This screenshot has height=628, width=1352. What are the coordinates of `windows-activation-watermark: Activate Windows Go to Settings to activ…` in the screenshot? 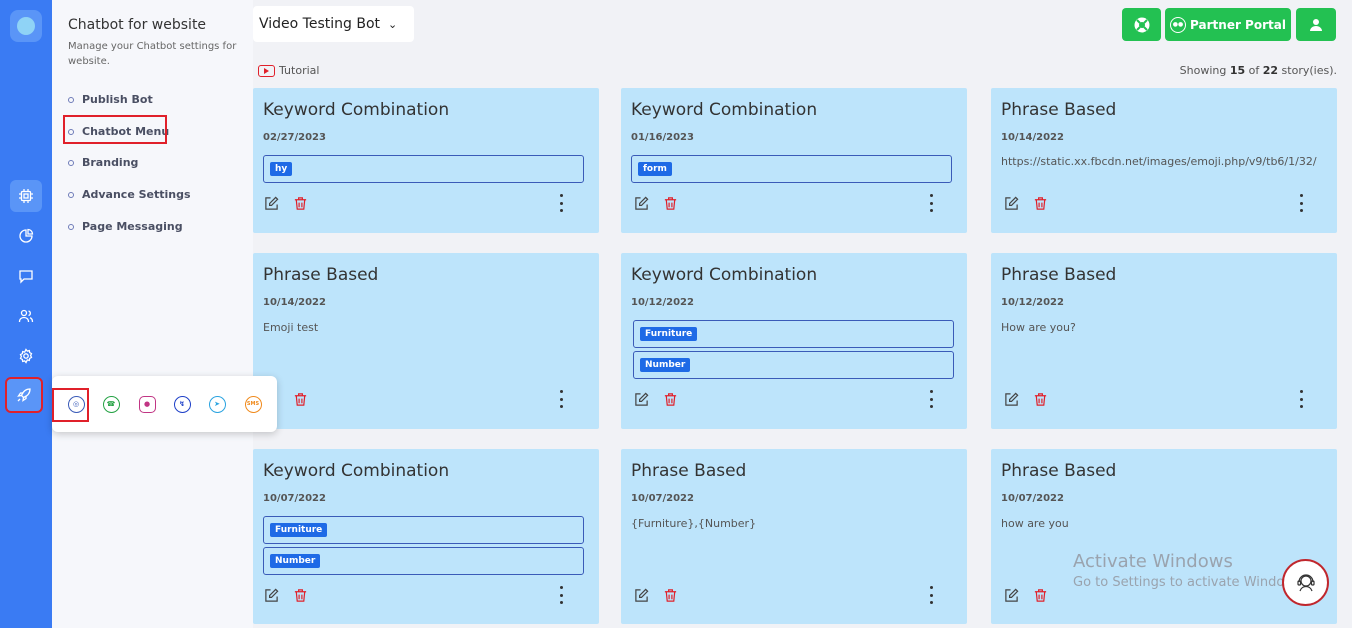 It's located at (1189, 570).